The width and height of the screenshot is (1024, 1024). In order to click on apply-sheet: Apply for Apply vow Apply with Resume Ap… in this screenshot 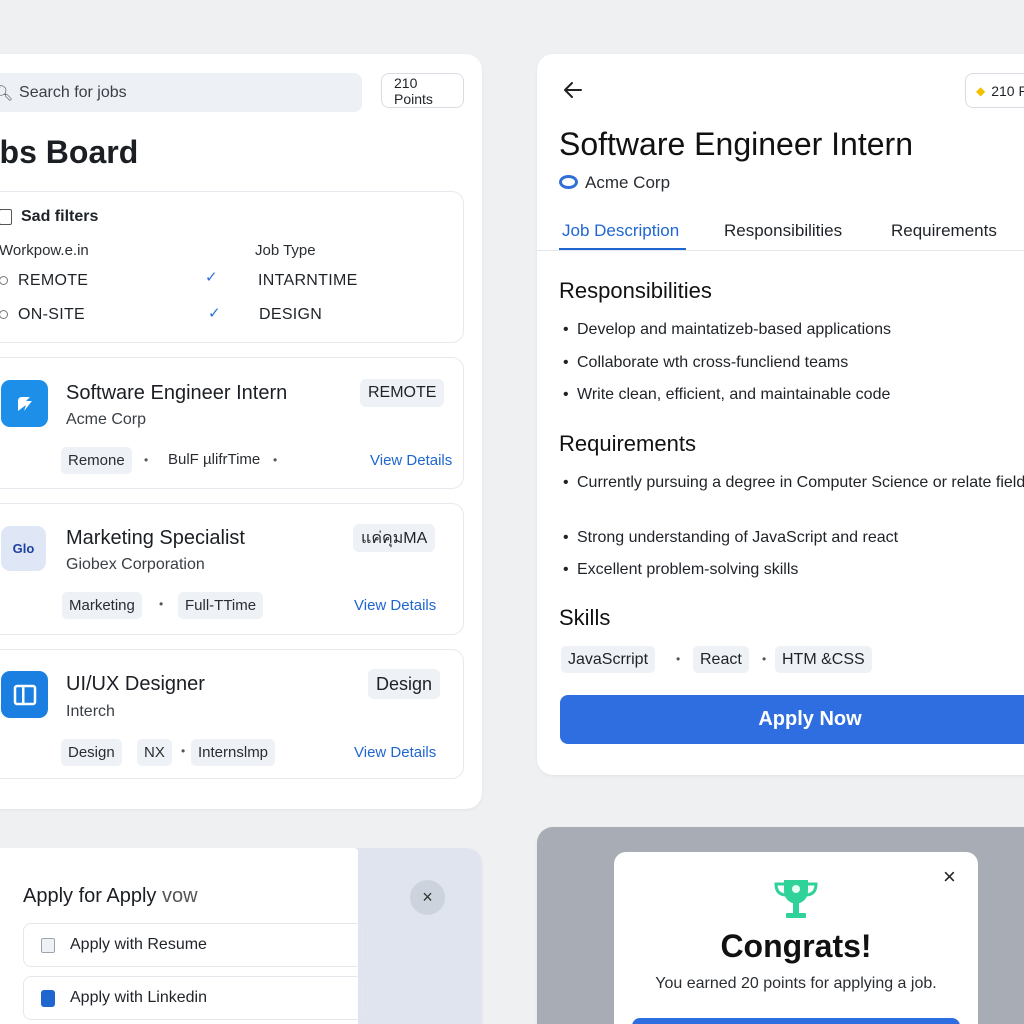, I will do `click(181, 936)`.